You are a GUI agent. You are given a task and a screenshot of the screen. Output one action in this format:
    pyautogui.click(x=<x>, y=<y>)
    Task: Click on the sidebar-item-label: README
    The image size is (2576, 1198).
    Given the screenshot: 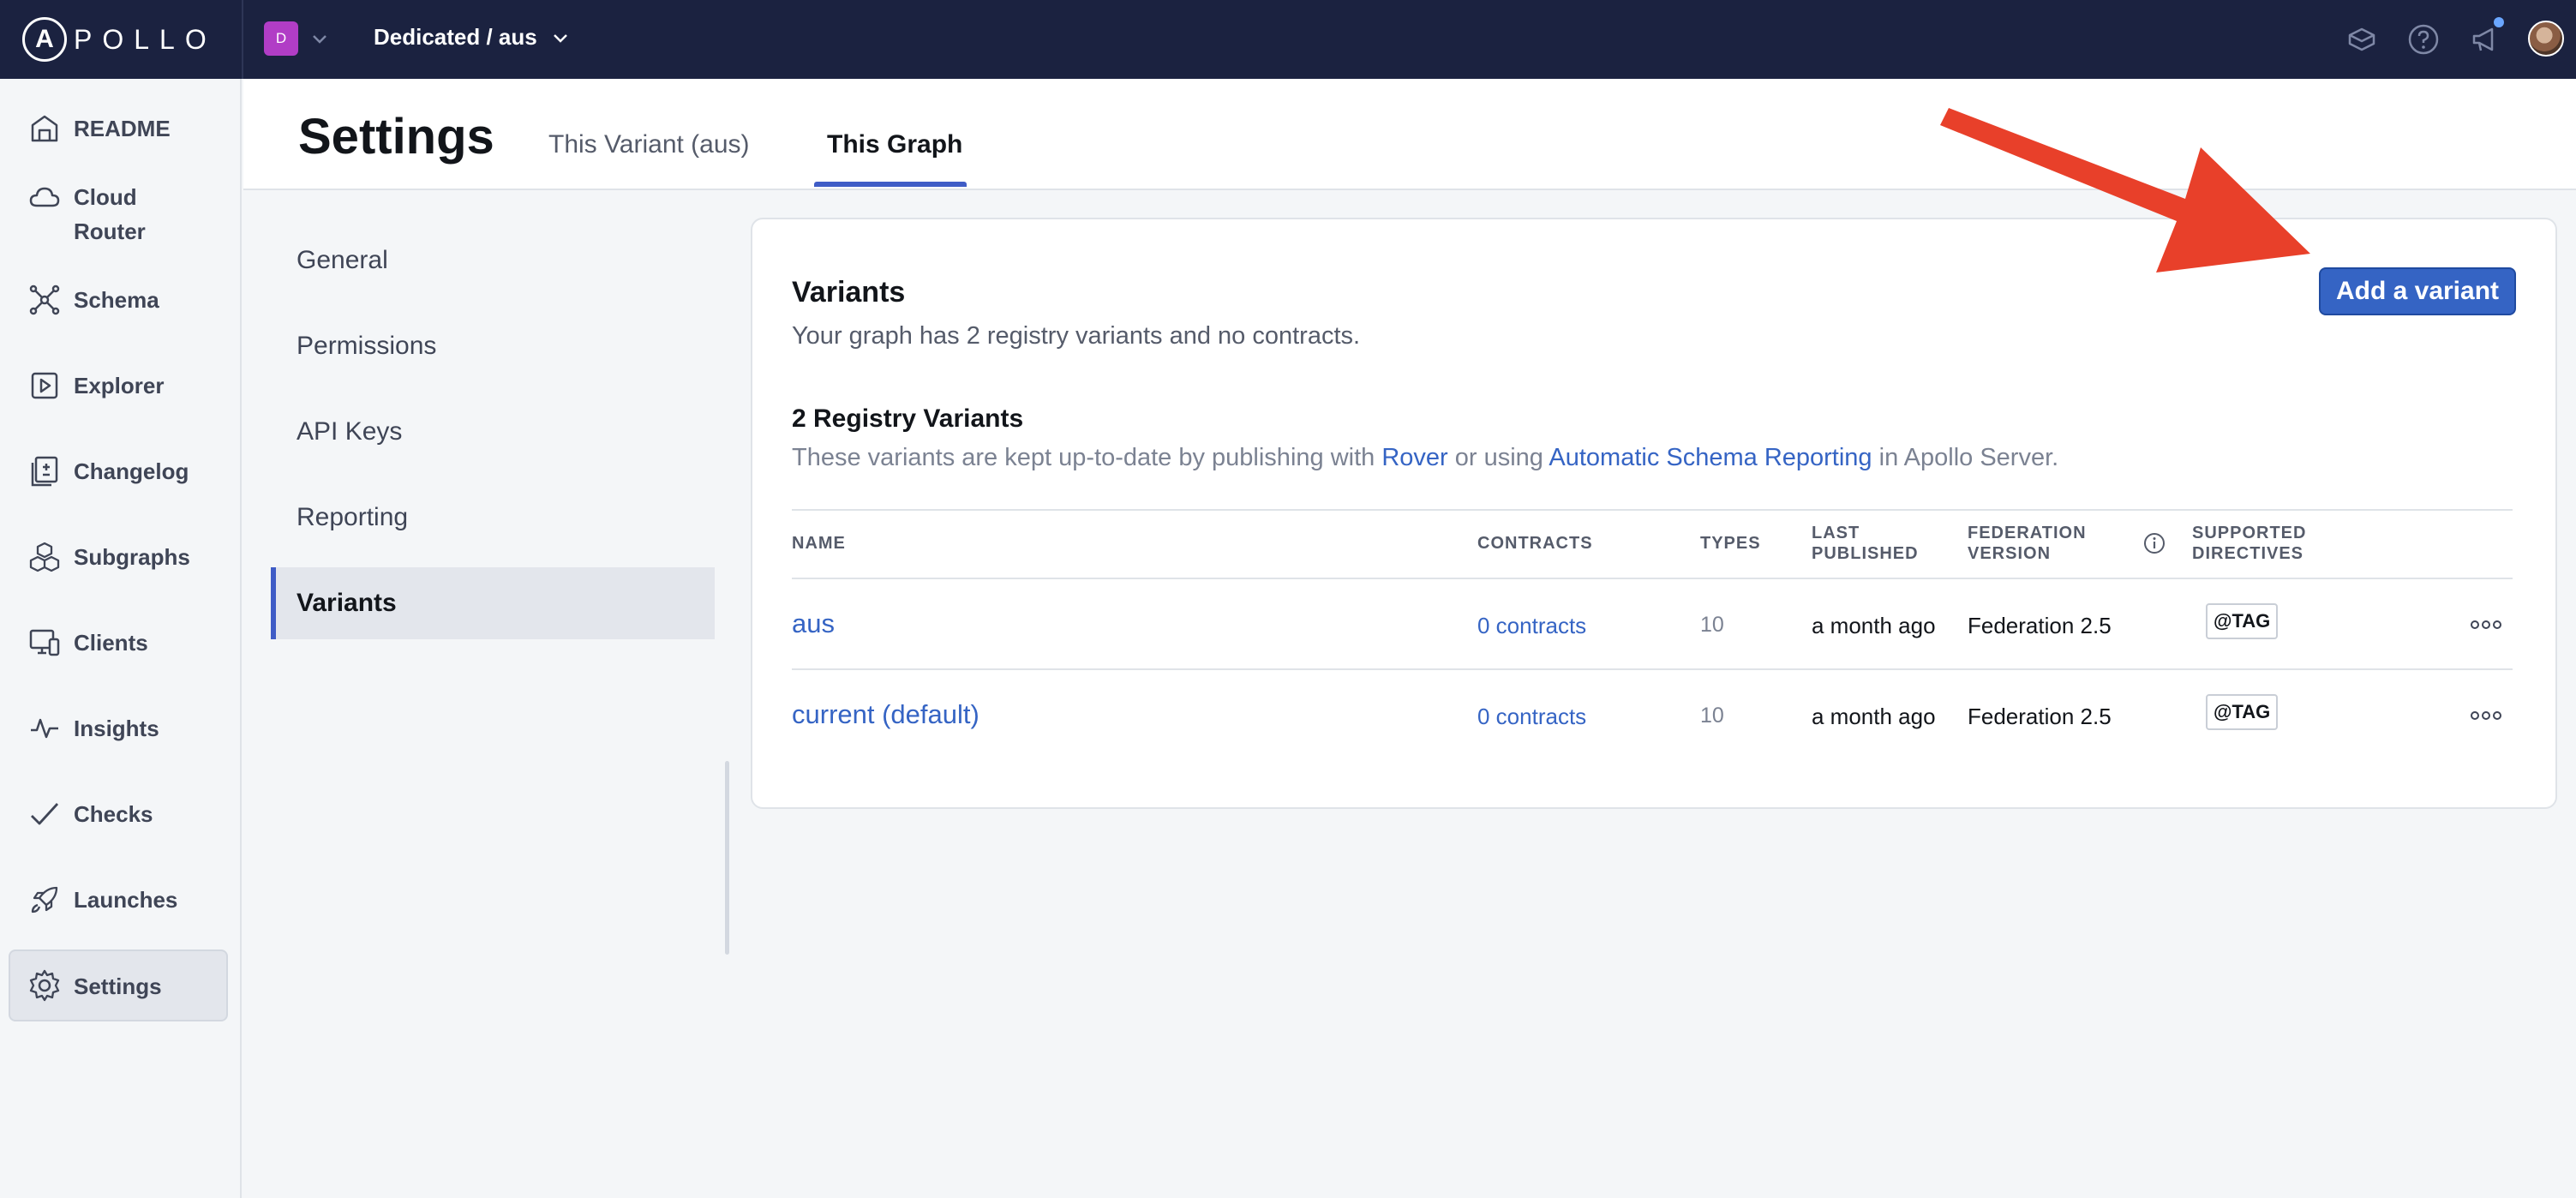 What is the action you would take?
    pyautogui.click(x=123, y=128)
    